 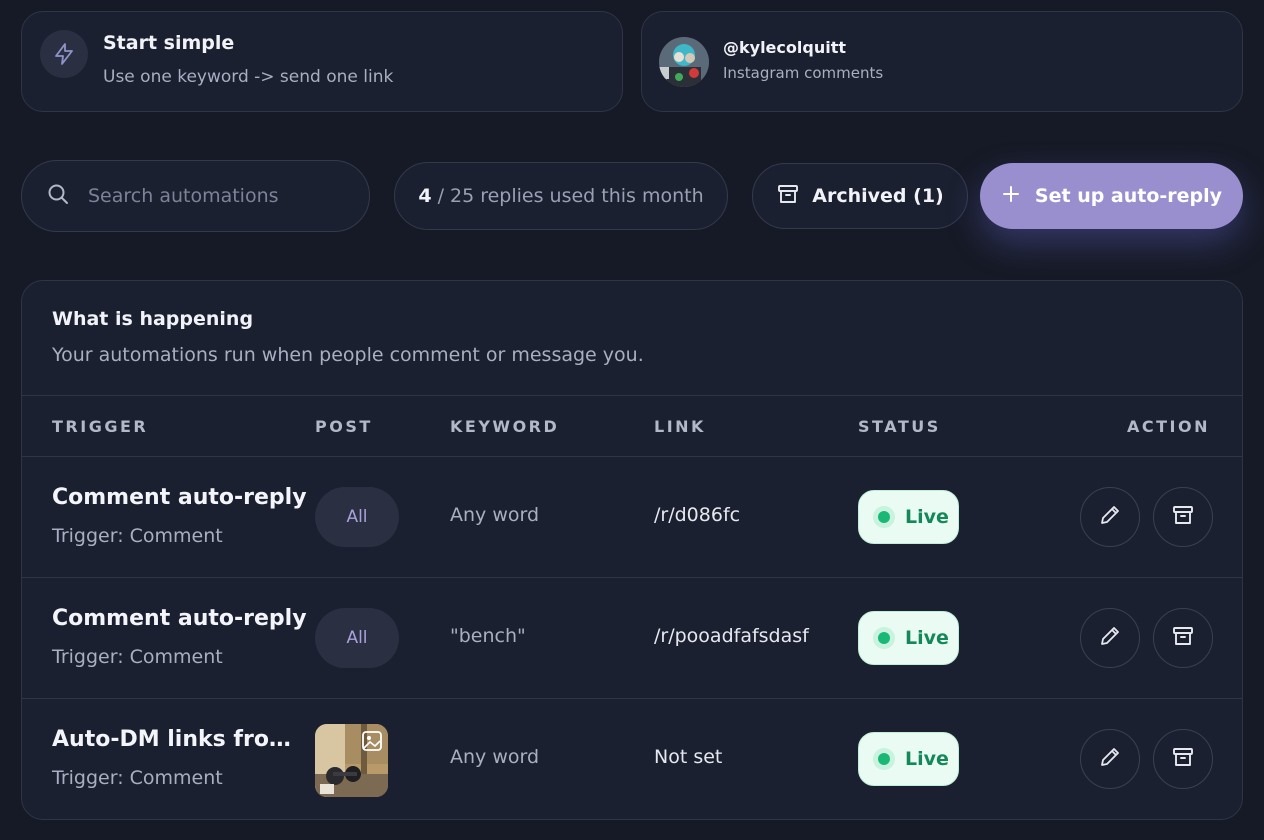 What do you see at coordinates (351, 760) in the screenshot?
I see `post-thumbnail` at bounding box center [351, 760].